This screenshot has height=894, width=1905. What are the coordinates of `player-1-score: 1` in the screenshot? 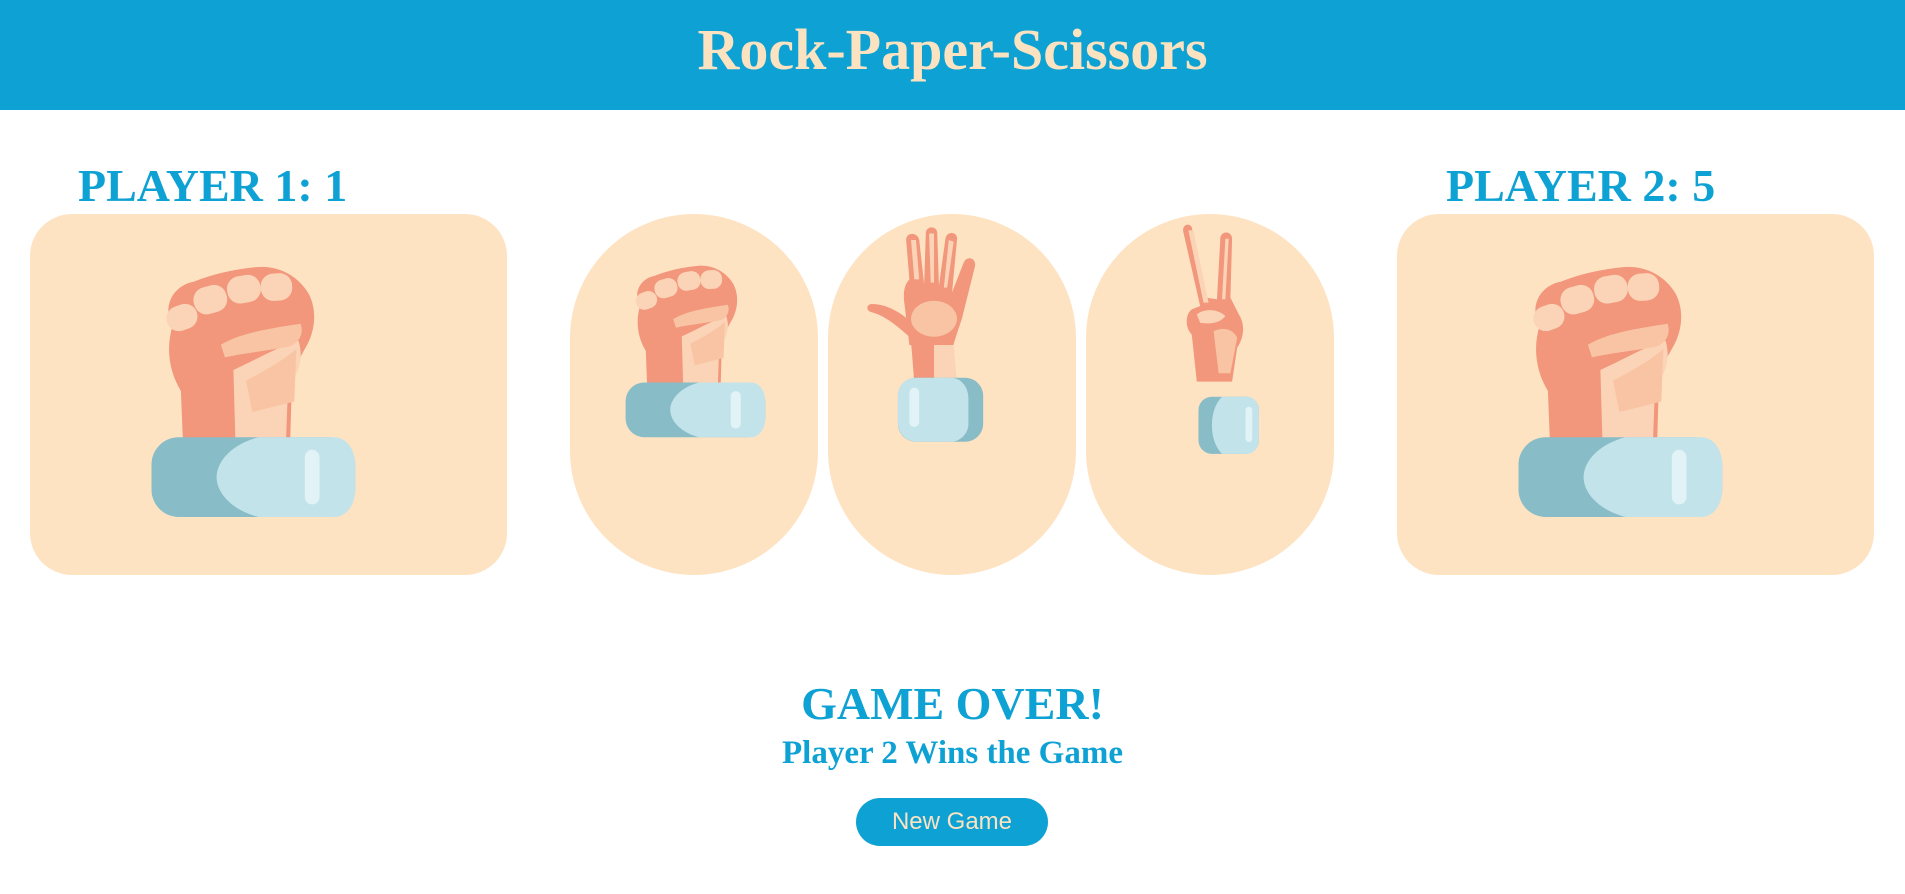 It's located at (336, 185).